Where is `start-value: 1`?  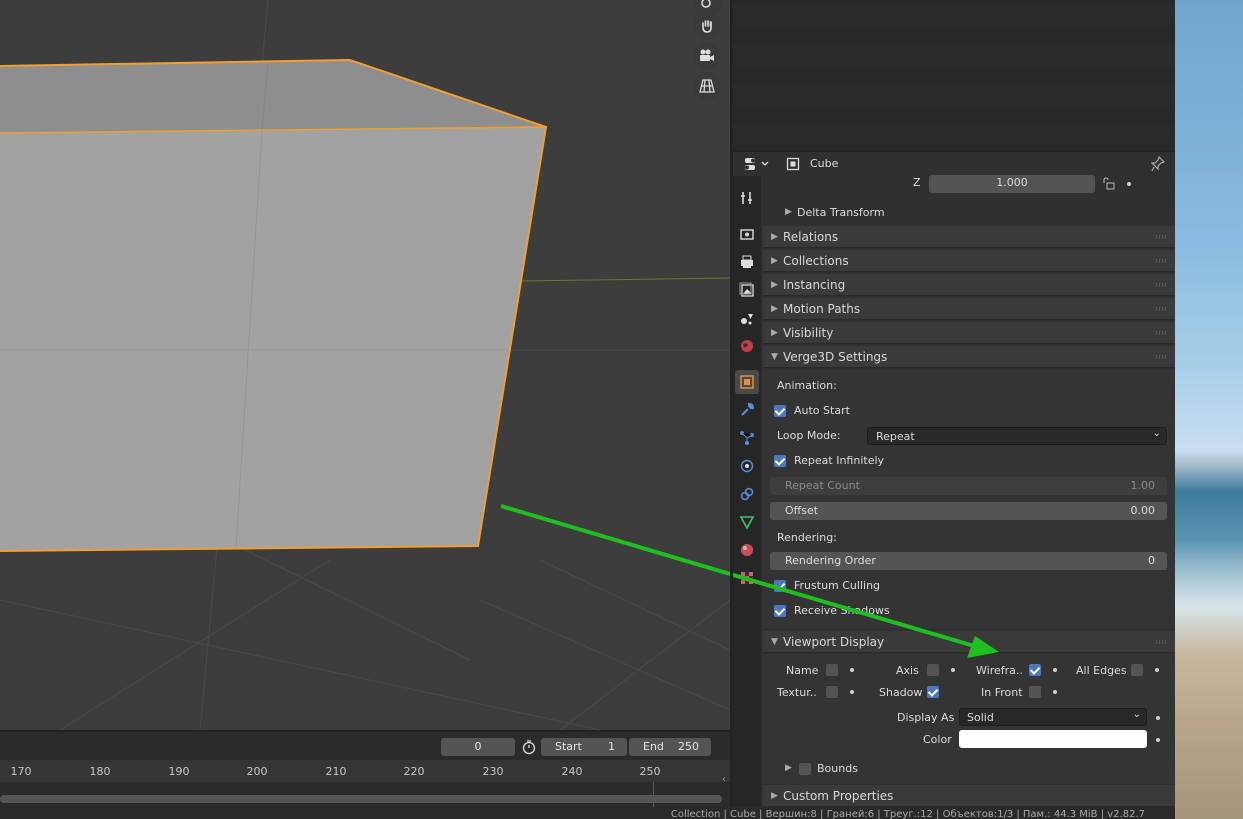 start-value: 1 is located at coordinates (611, 746).